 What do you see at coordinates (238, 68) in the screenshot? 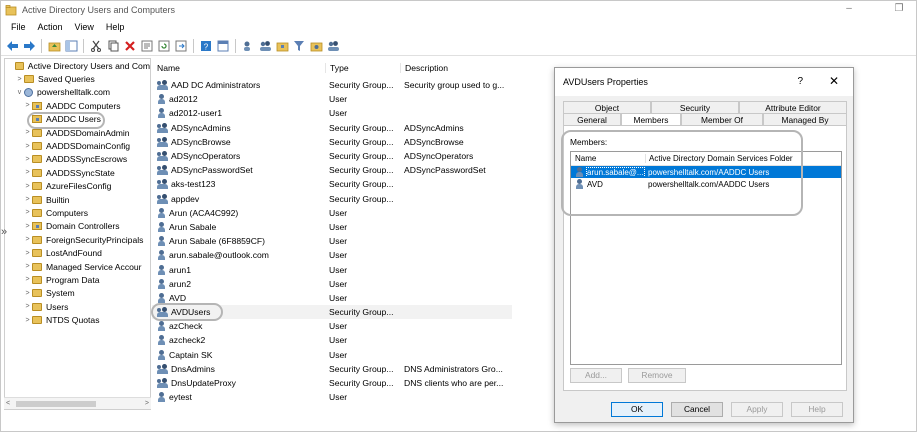
I see `column-header-name: Name` at bounding box center [238, 68].